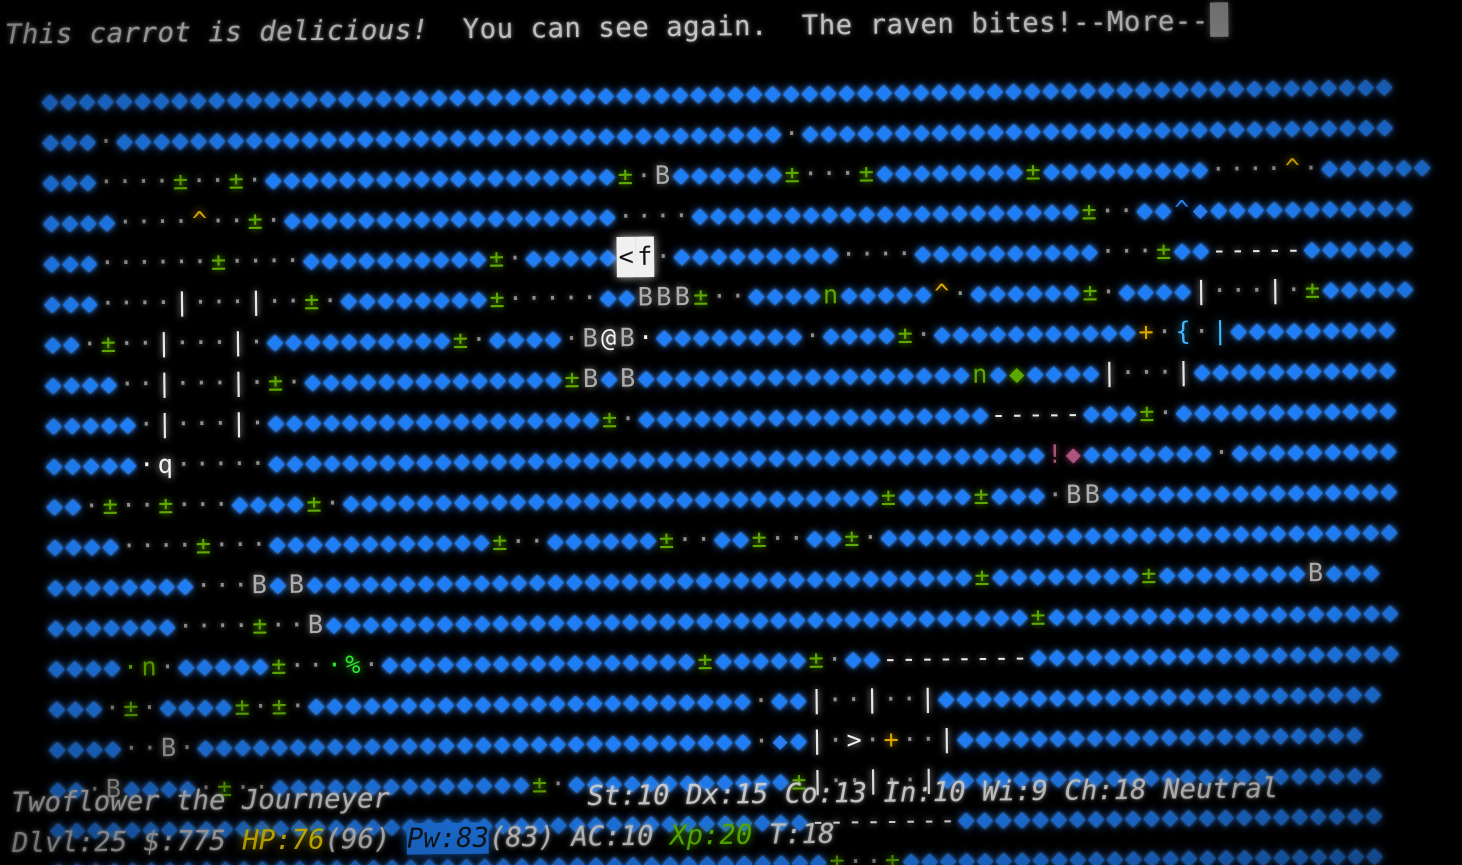  Describe the element at coordinates (1183, 372) in the screenshot. I see `vertical-wall-cell: |` at that location.